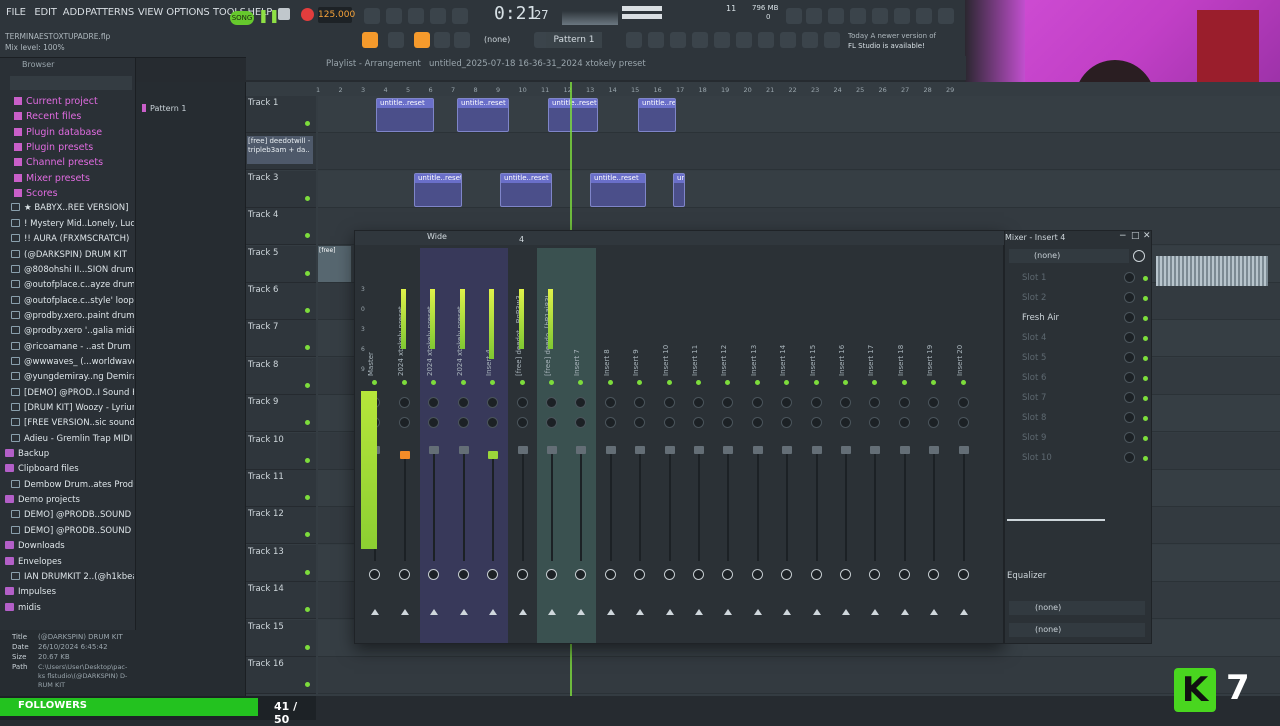 The height and width of the screenshot is (726, 1280). I want to click on effect-slot: Fresh Air, so click(1077, 318).